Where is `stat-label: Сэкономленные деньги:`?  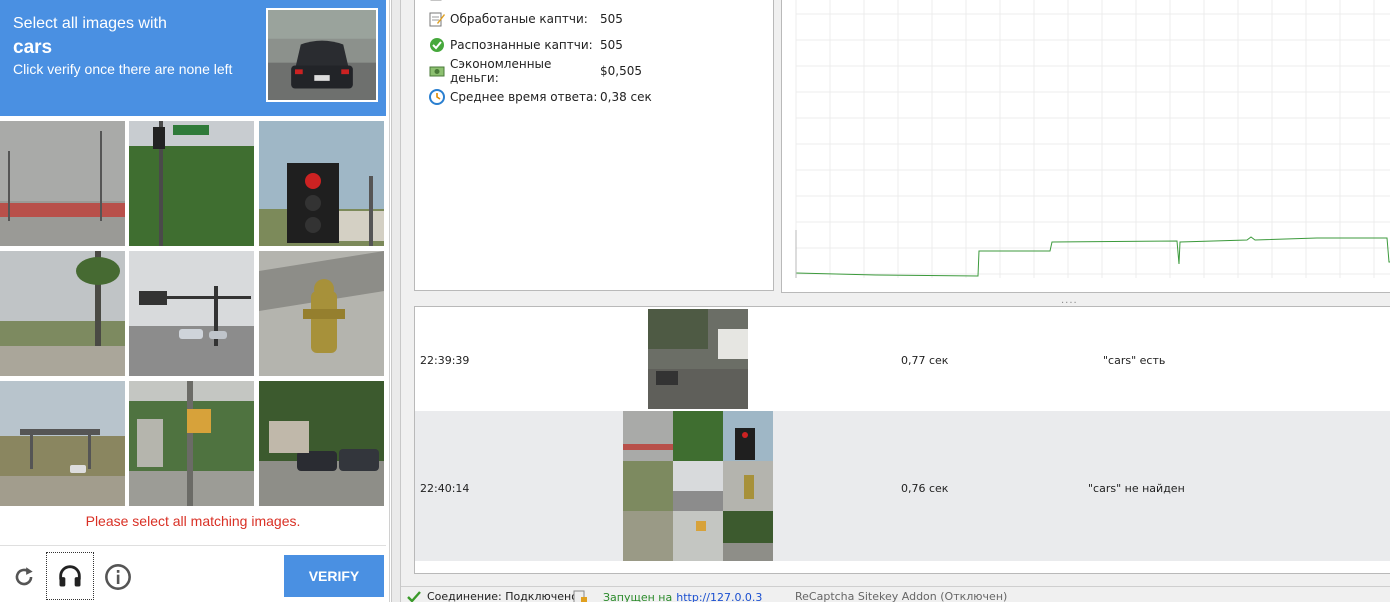 stat-label: Сэкономленные деньги: is located at coordinates (501, 71).